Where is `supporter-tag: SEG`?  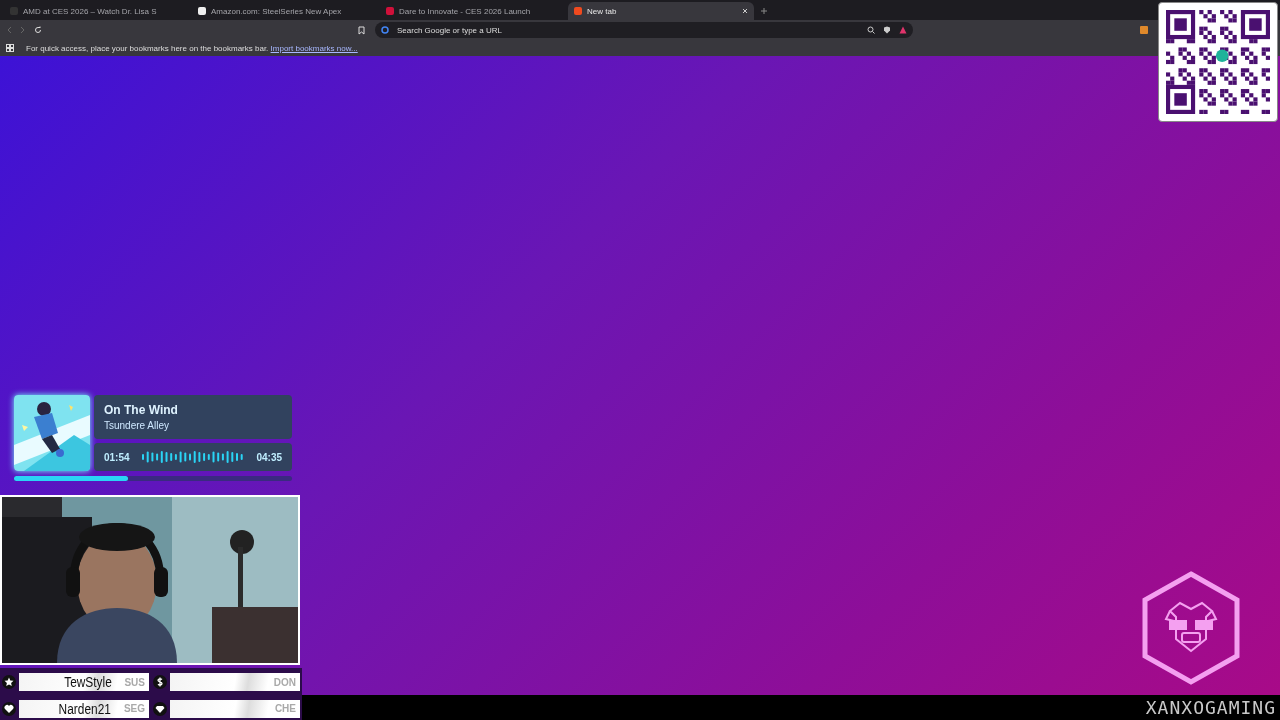
supporter-tag: SEG is located at coordinates (134, 709).